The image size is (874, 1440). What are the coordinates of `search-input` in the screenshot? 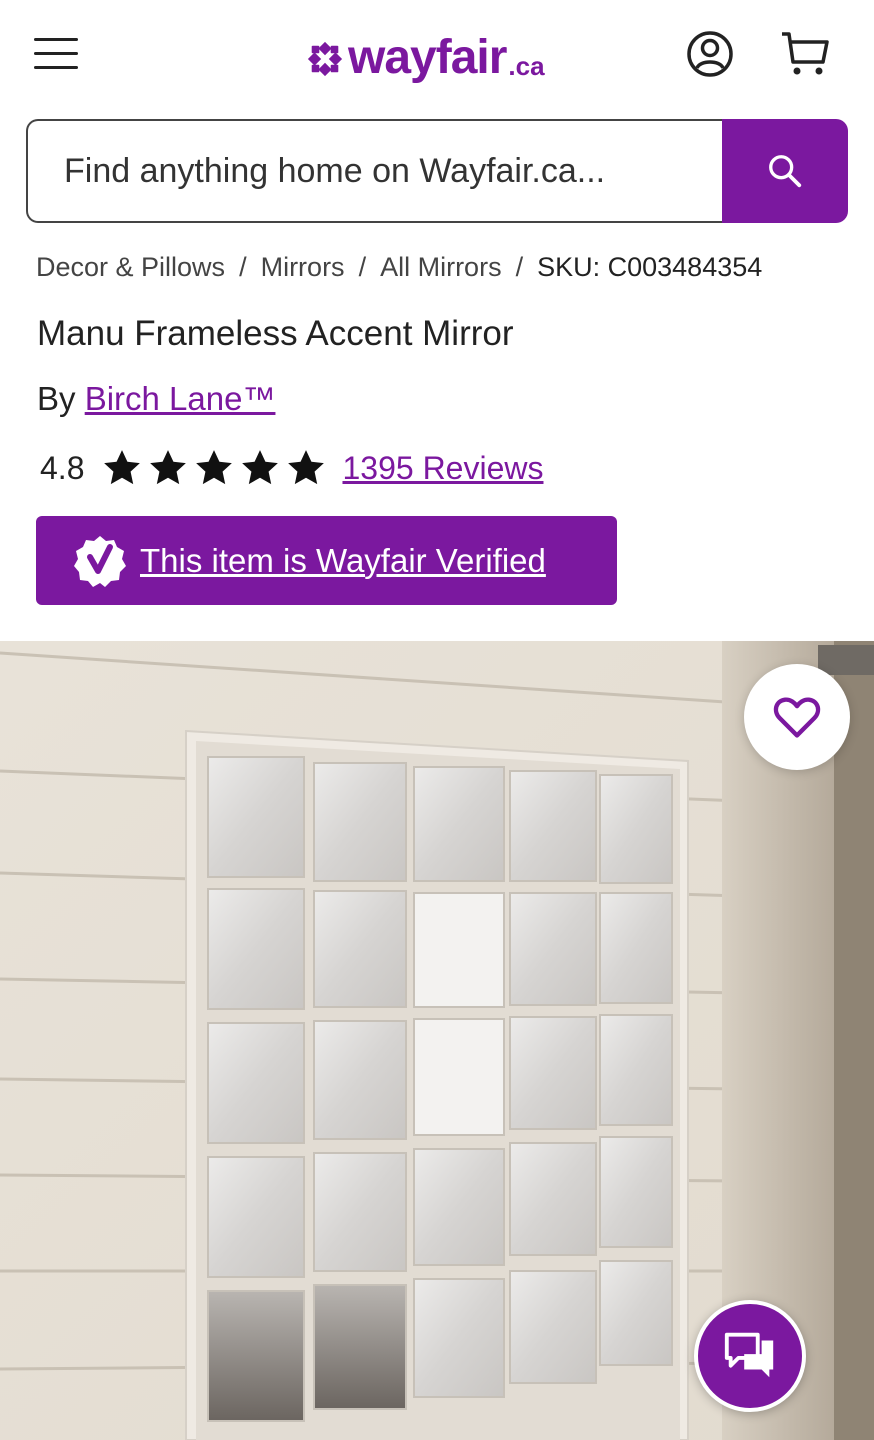 It's located at (374, 171).